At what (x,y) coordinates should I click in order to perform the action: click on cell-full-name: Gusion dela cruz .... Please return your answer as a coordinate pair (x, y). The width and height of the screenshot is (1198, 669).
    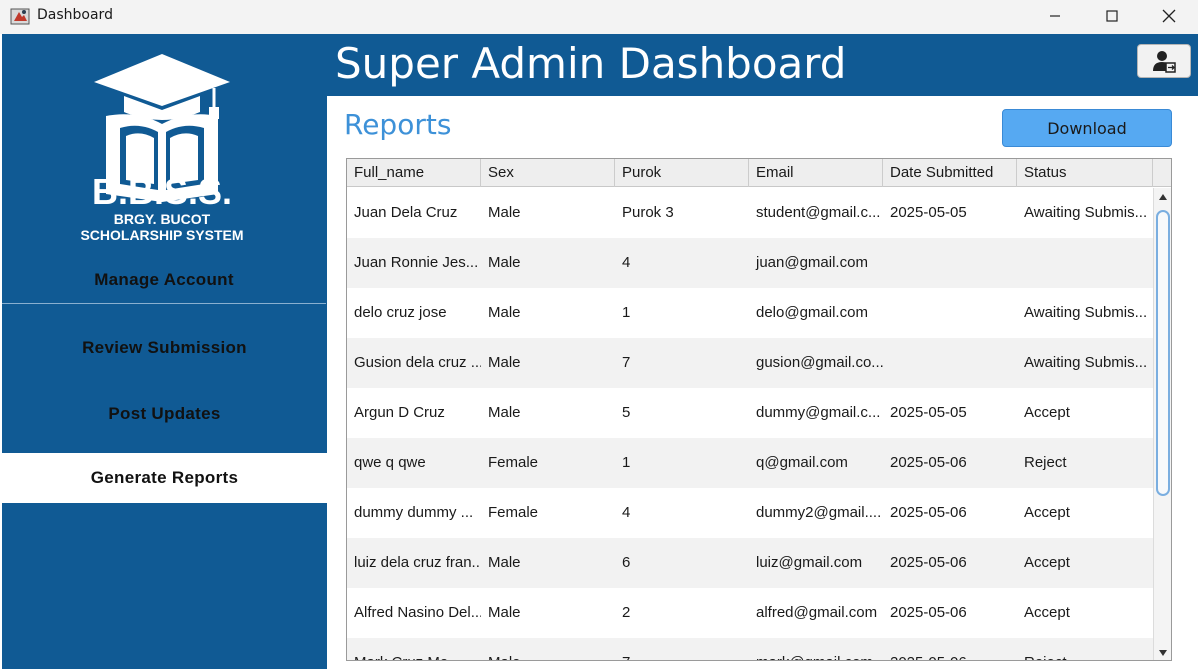
    Looking at the image, I should click on (414, 363).